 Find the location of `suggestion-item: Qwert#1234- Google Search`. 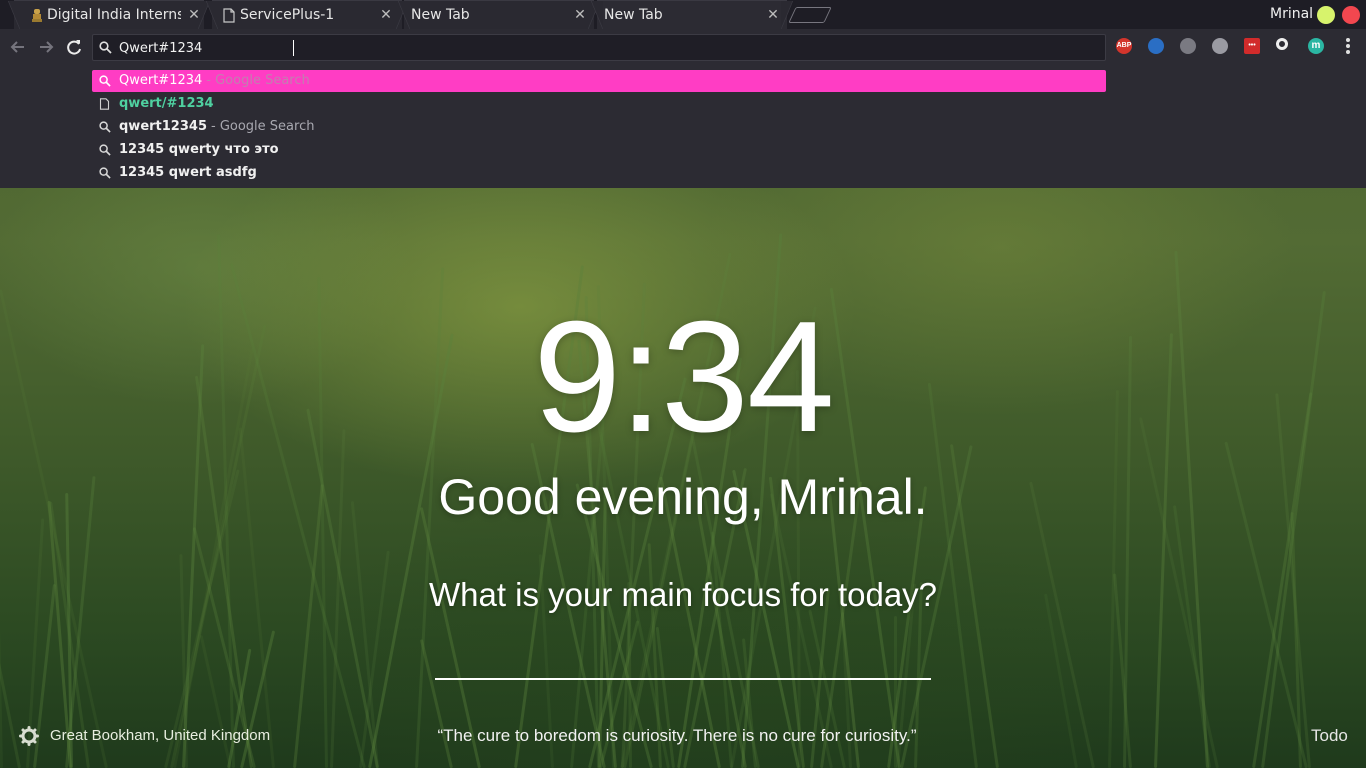

suggestion-item: Qwert#1234- Google Search is located at coordinates (599, 81).